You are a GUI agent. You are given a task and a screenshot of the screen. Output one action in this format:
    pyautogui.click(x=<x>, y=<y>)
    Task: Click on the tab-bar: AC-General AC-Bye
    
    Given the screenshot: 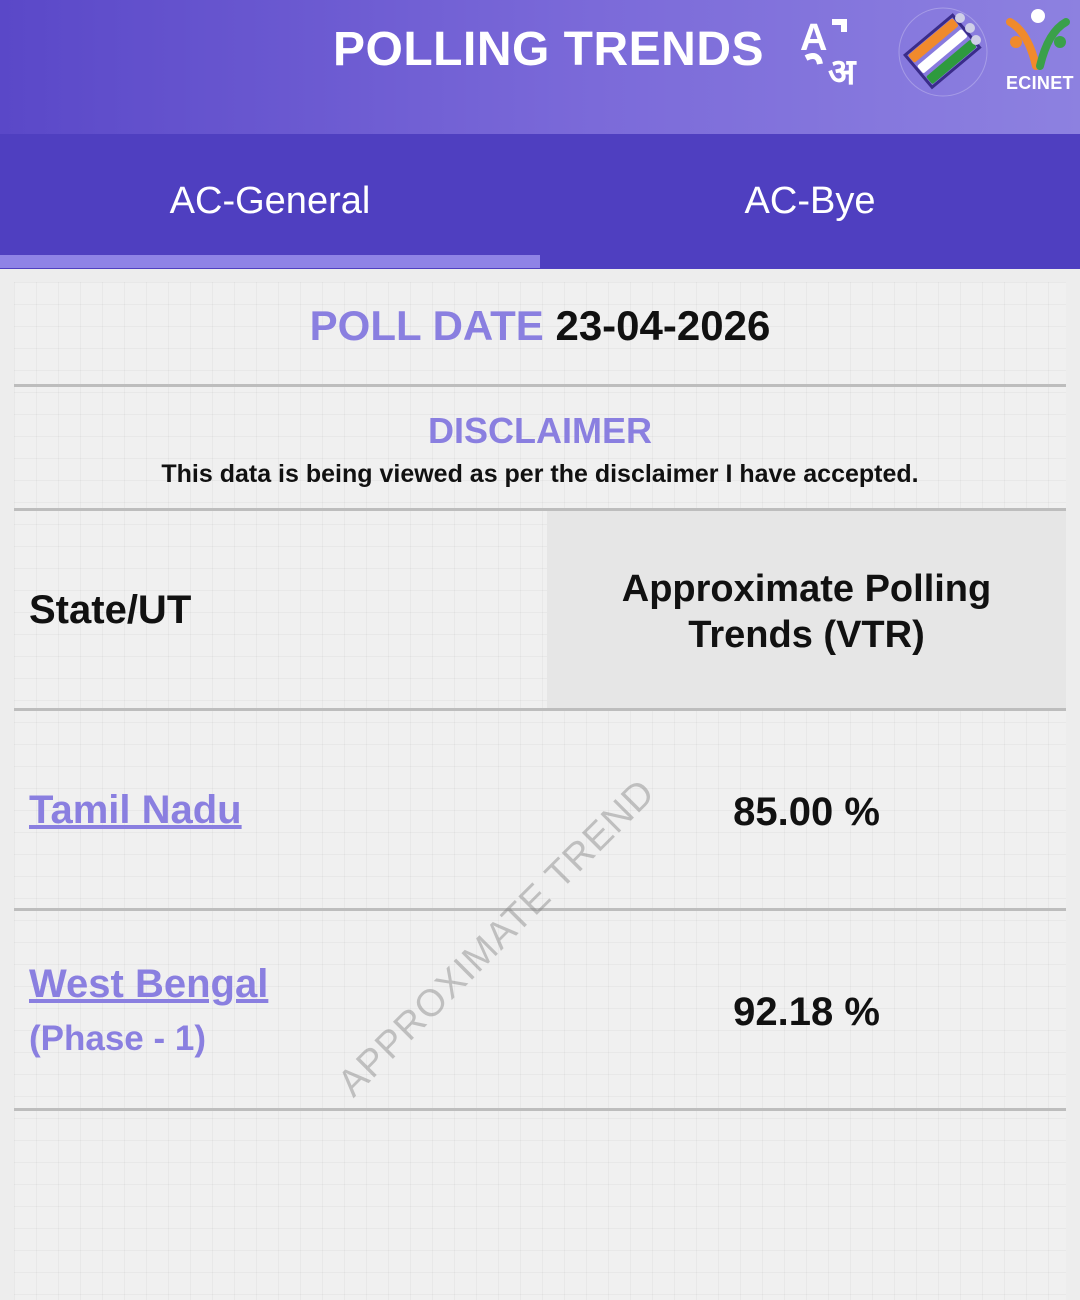 What is the action you would take?
    pyautogui.click(x=540, y=201)
    